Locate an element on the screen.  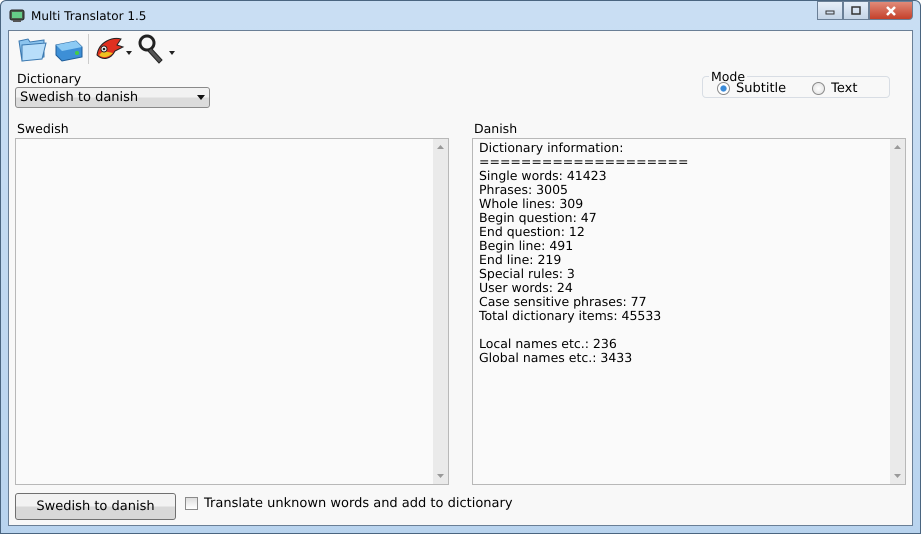
text-line: Global names etc.: 3433 is located at coordinates (556, 358).